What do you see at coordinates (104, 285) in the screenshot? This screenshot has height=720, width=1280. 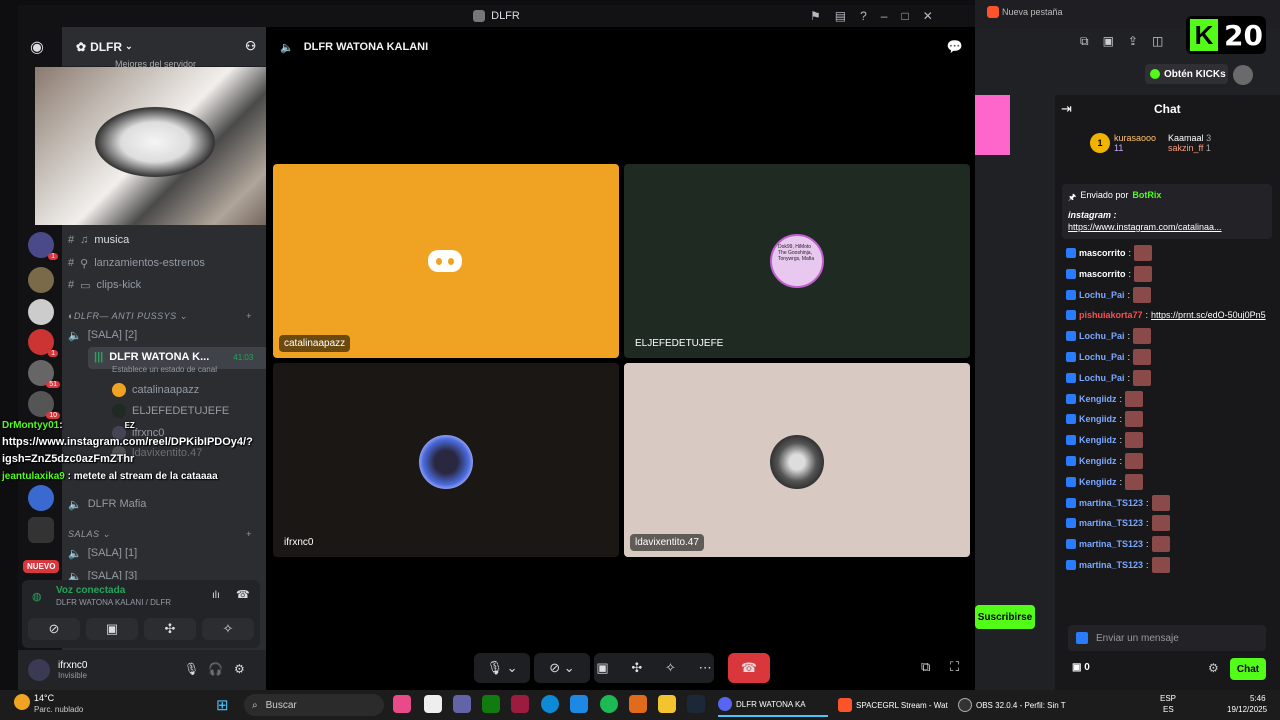 I see `channel-clips: # ▭ clips-kick` at bounding box center [104, 285].